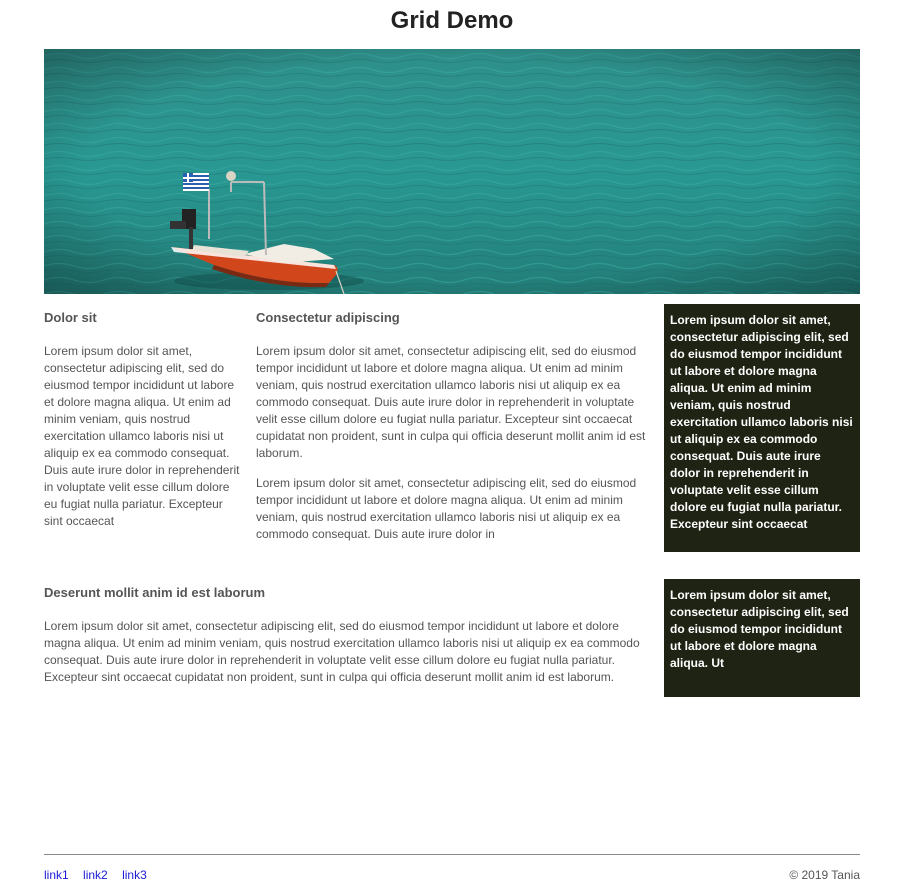 The image size is (918, 893). I want to click on left-column-heading: Dolor sit, so click(70, 317).